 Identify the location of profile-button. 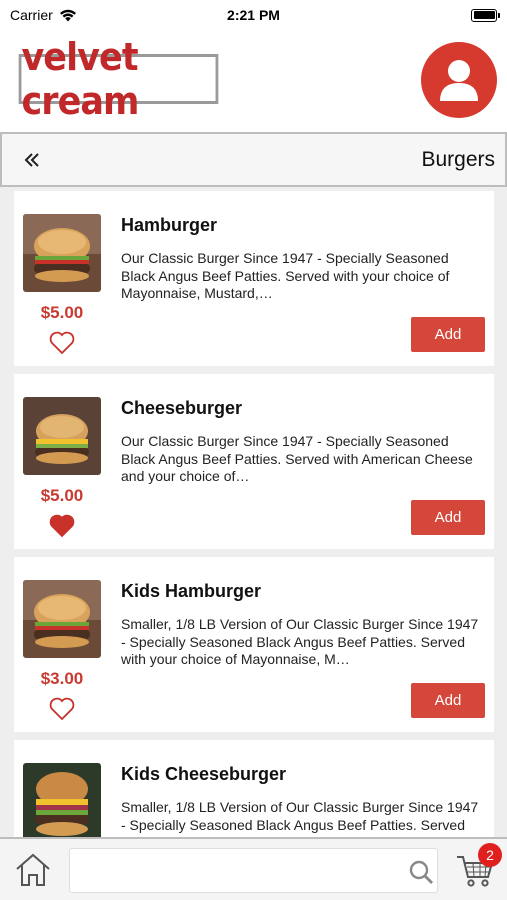
(459, 80).